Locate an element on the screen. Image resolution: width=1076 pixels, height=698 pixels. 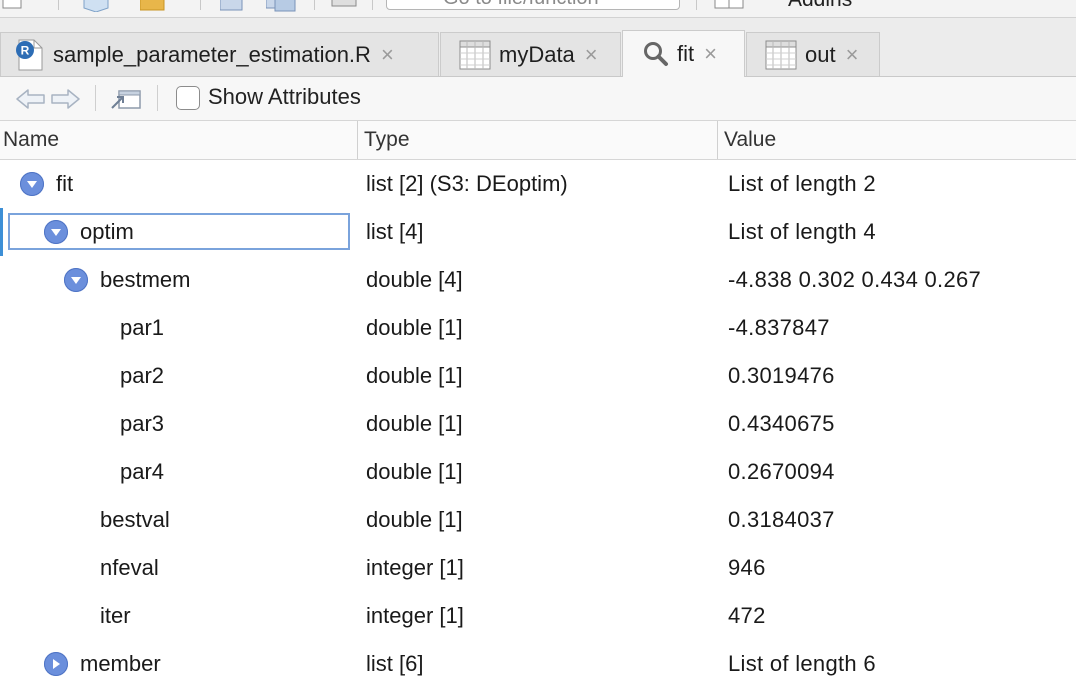
popout-window-icon is located at coordinates (126, 101).